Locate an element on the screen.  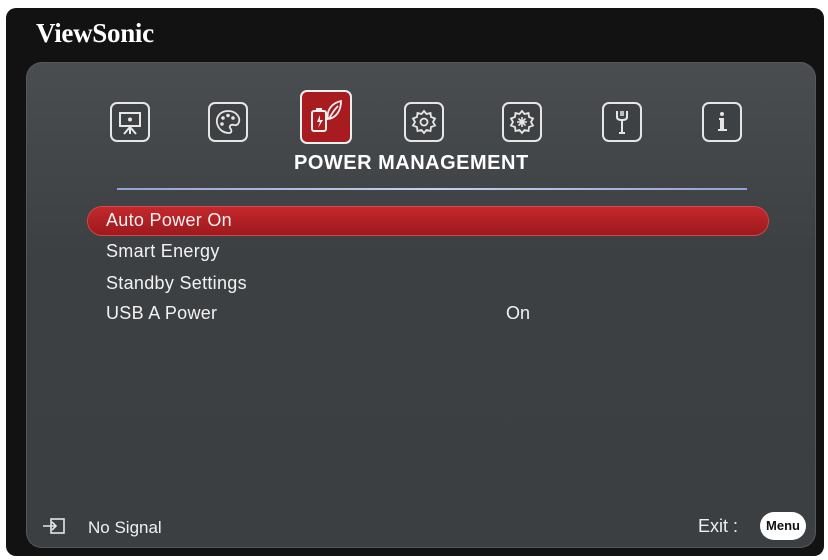
tab-power-management is located at coordinates (326, 117).